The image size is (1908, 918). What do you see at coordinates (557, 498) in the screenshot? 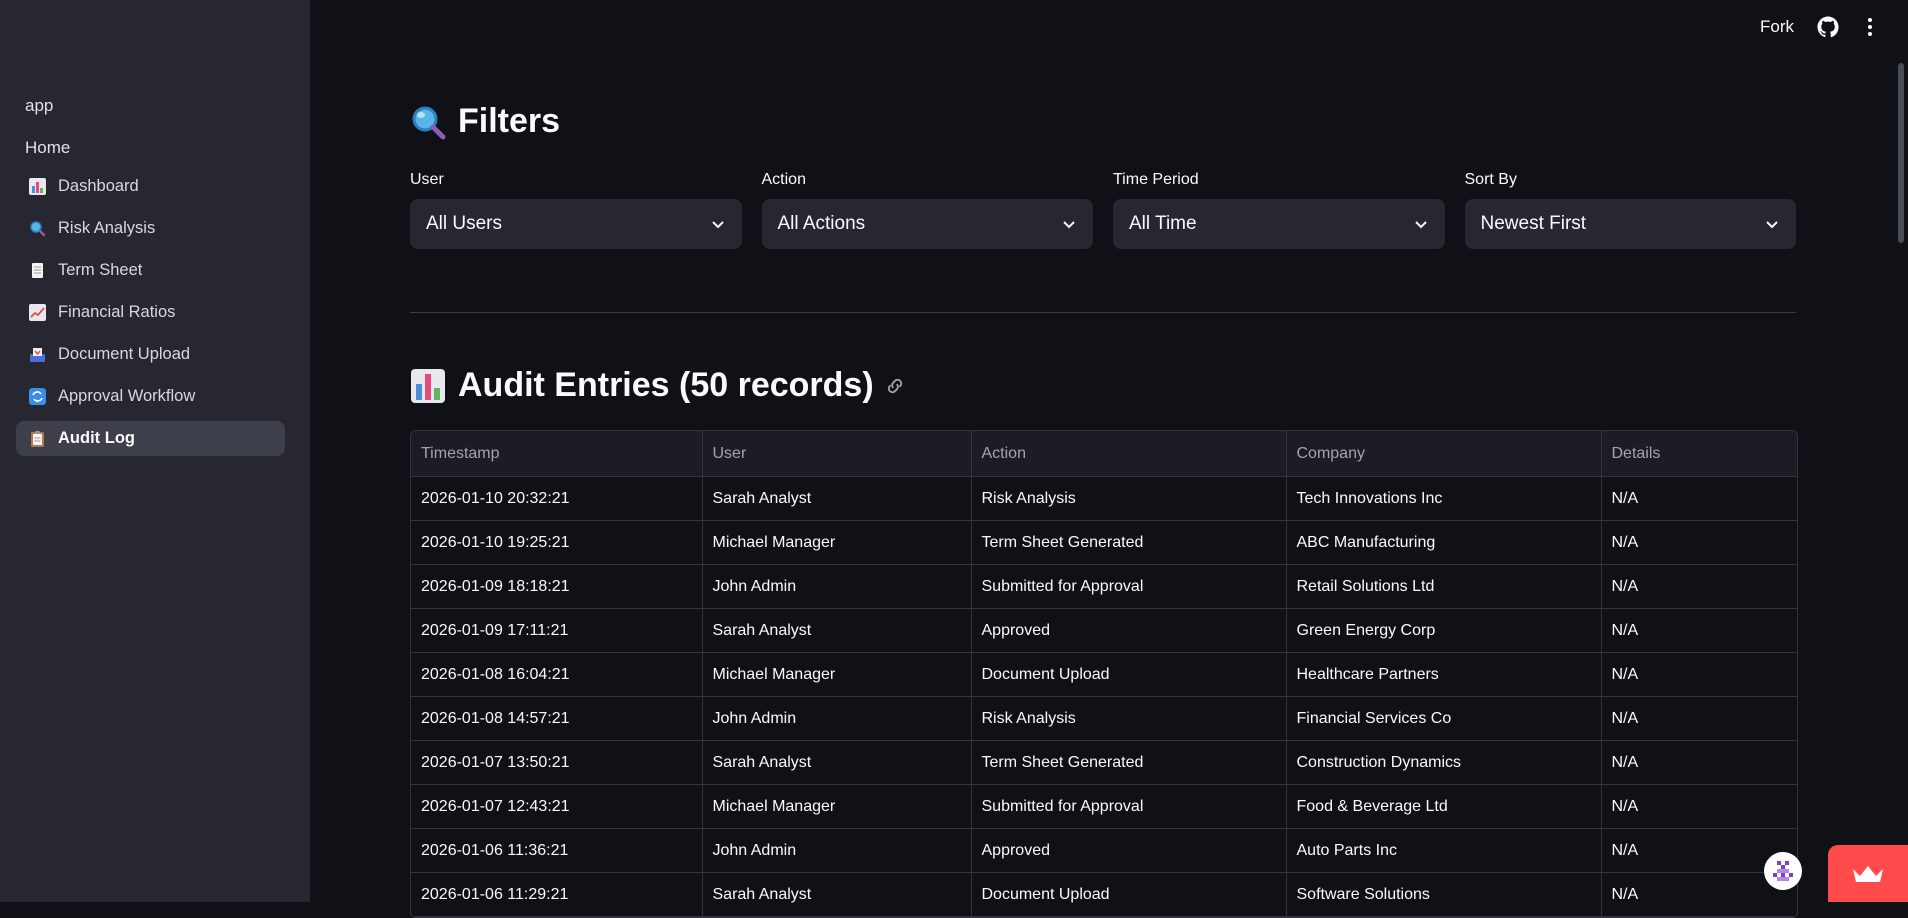
I see `table-cell: 2026-01-10 20:32:21` at bounding box center [557, 498].